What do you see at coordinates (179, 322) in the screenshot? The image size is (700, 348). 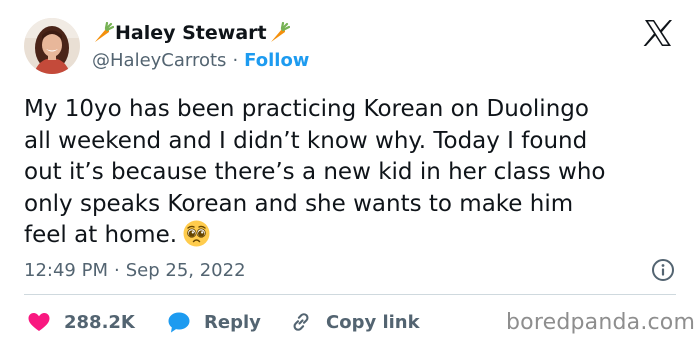 I see `speech-bubble-icon` at bounding box center [179, 322].